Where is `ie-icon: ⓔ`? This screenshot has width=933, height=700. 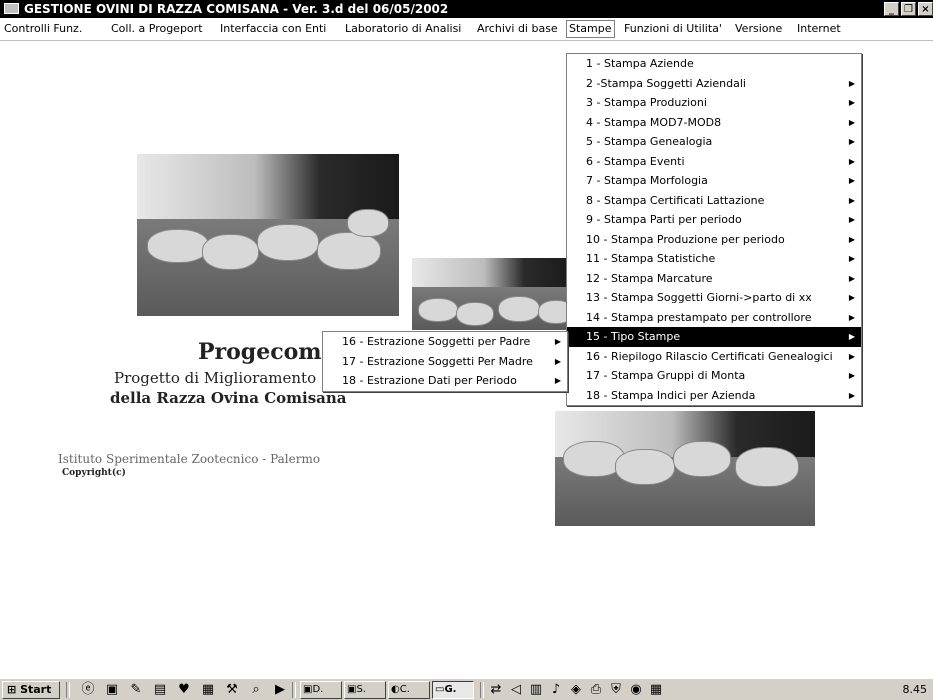 ie-icon: ⓔ is located at coordinates (88, 690).